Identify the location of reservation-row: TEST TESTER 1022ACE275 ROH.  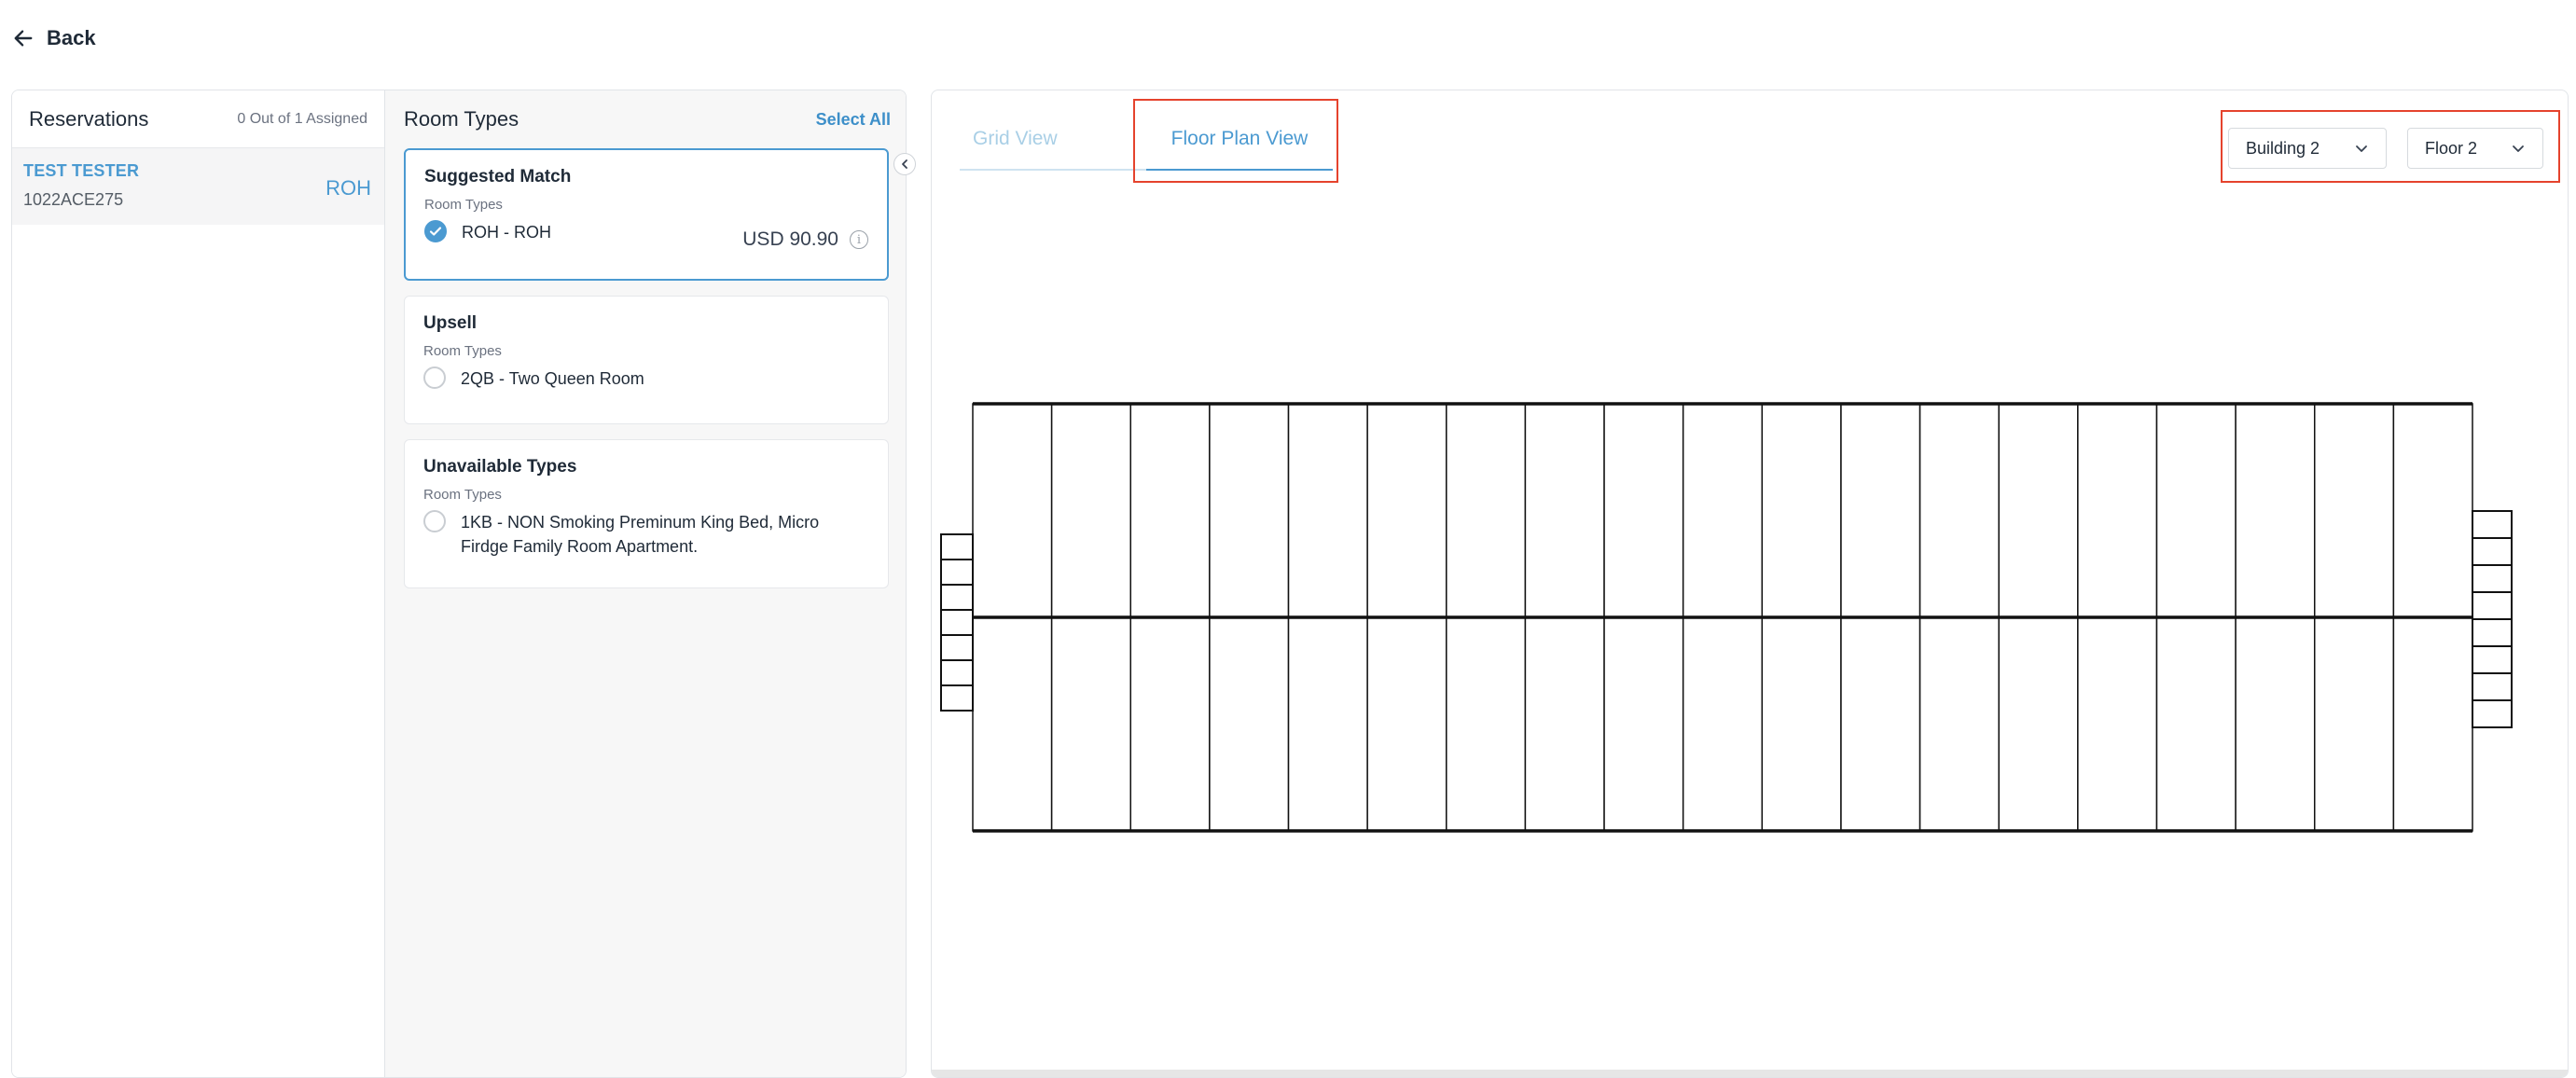
(198, 186).